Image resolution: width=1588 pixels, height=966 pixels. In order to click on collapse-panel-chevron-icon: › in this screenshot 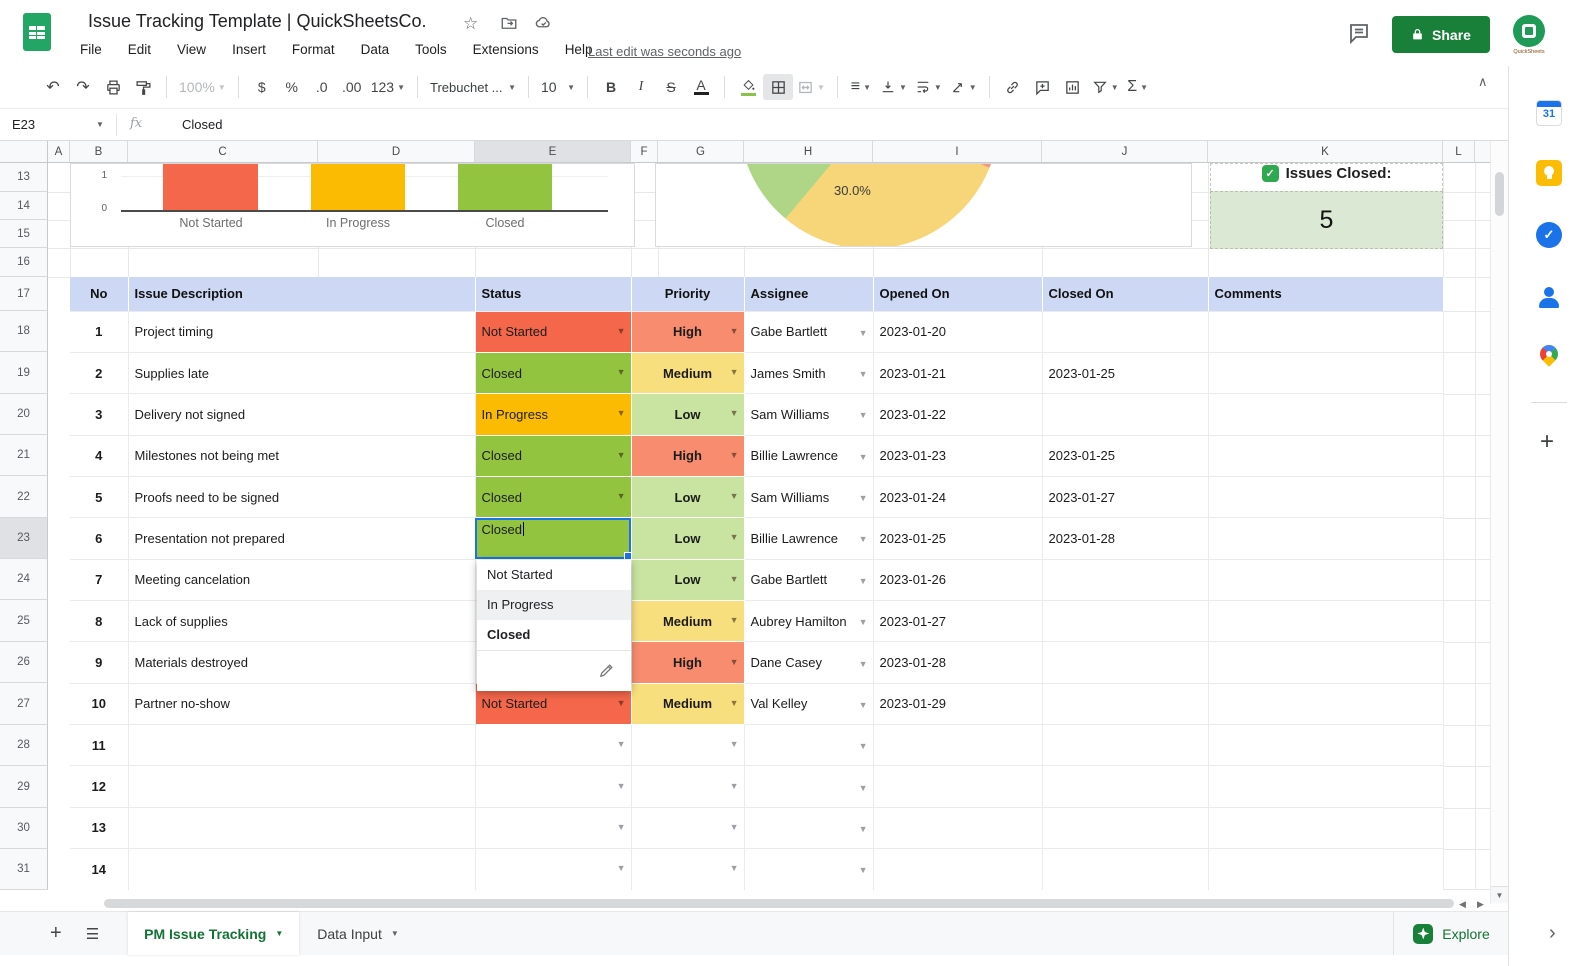, I will do `click(1552, 933)`.